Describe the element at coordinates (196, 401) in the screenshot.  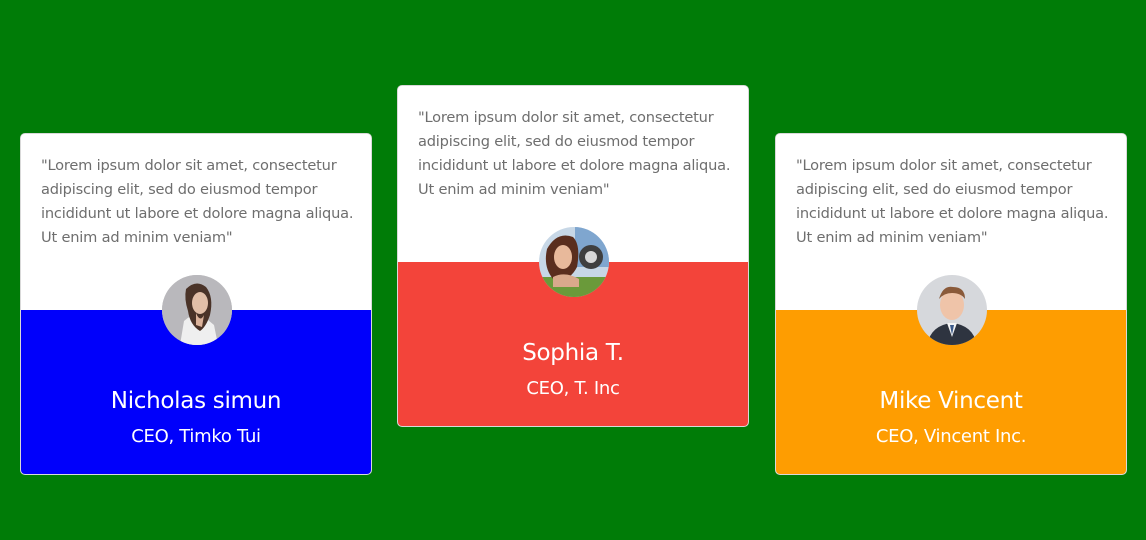
I see `author-name: Nicholas simun` at that location.